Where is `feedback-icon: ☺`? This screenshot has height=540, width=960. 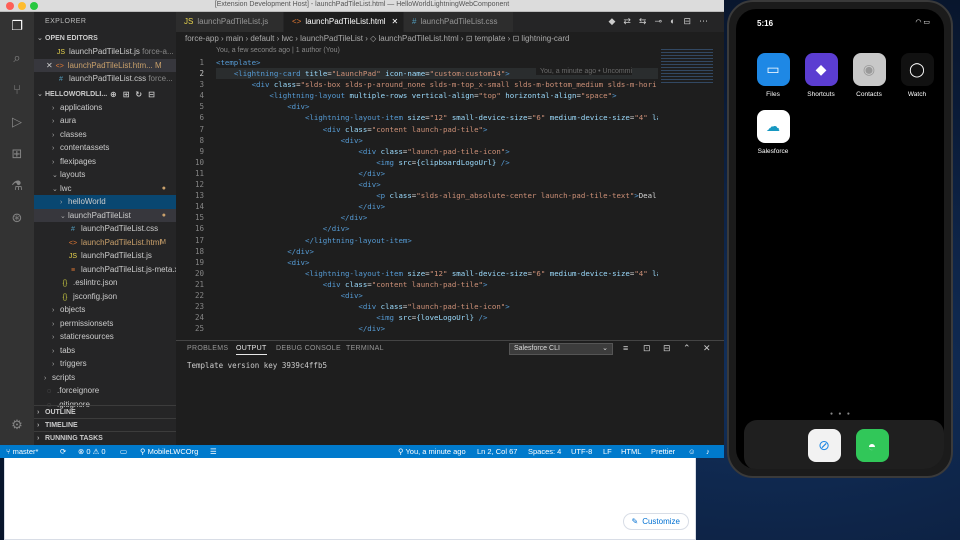 feedback-icon: ☺ is located at coordinates (692, 451).